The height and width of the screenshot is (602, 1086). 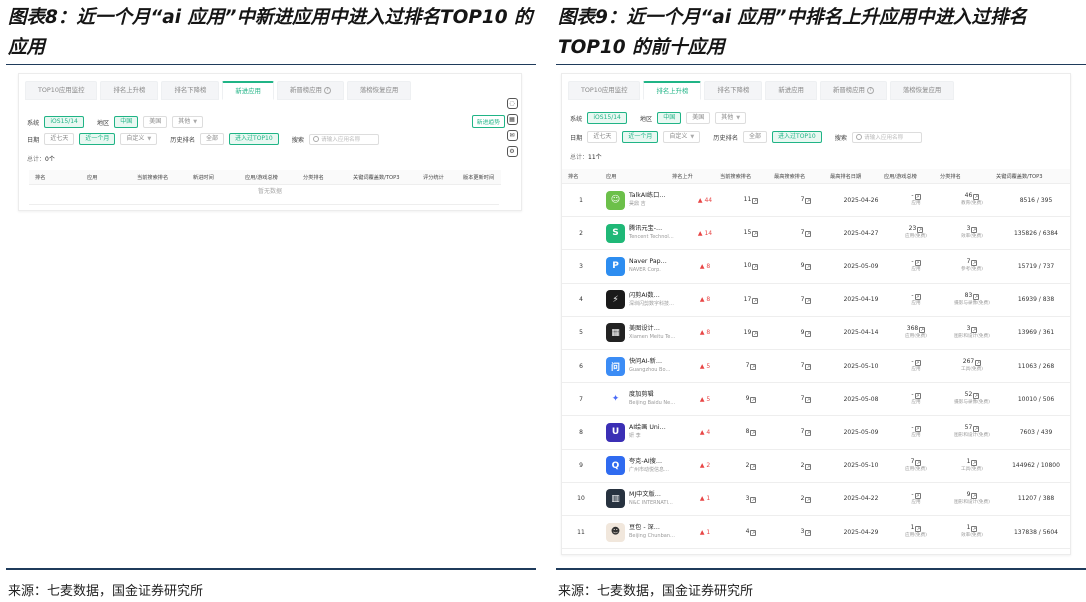 What do you see at coordinates (615, 399) in the screenshot?
I see `app-icon: ✦` at bounding box center [615, 399].